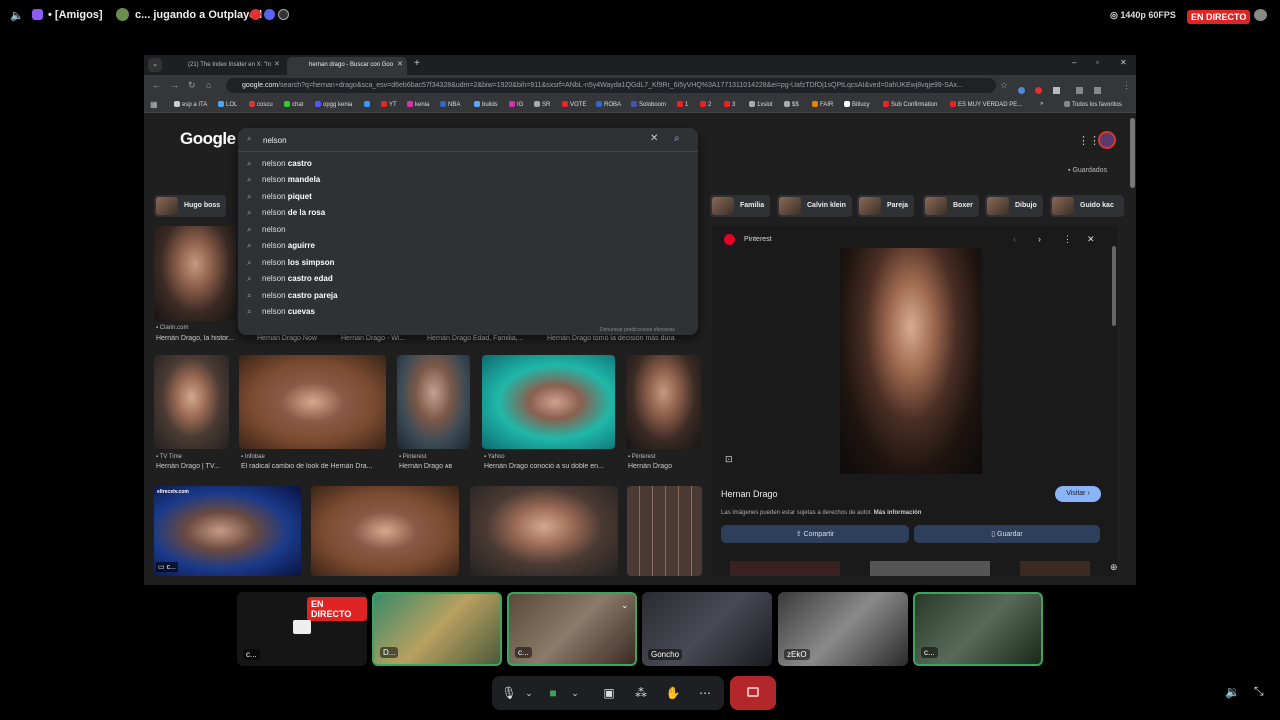  What do you see at coordinates (261, 104) in the screenshot?
I see `bookmark-item: coscu` at bounding box center [261, 104].